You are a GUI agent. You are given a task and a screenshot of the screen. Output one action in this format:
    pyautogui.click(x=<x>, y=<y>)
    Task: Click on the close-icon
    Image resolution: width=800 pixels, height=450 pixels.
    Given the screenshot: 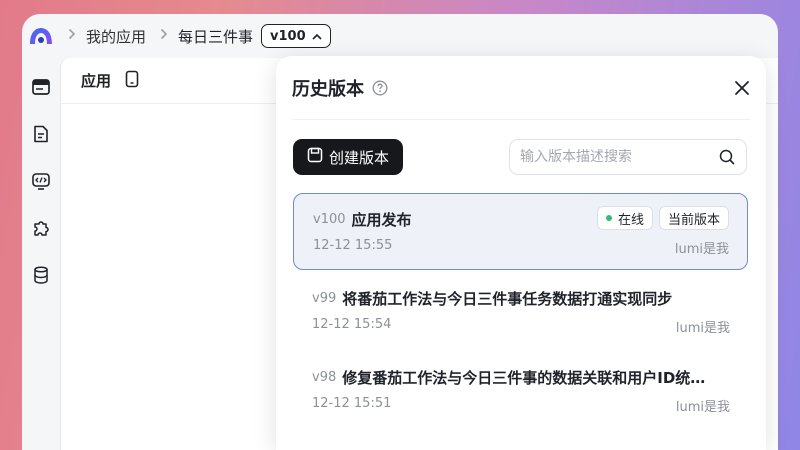 What is the action you would take?
    pyautogui.click(x=742, y=88)
    